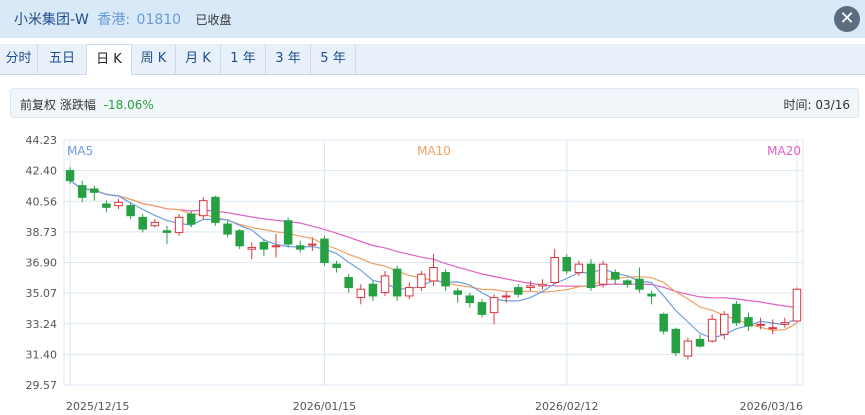 This screenshot has width=865, height=415. Describe the element at coordinates (38, 105) in the screenshot. I see `adjust-label: 前复权` at that location.